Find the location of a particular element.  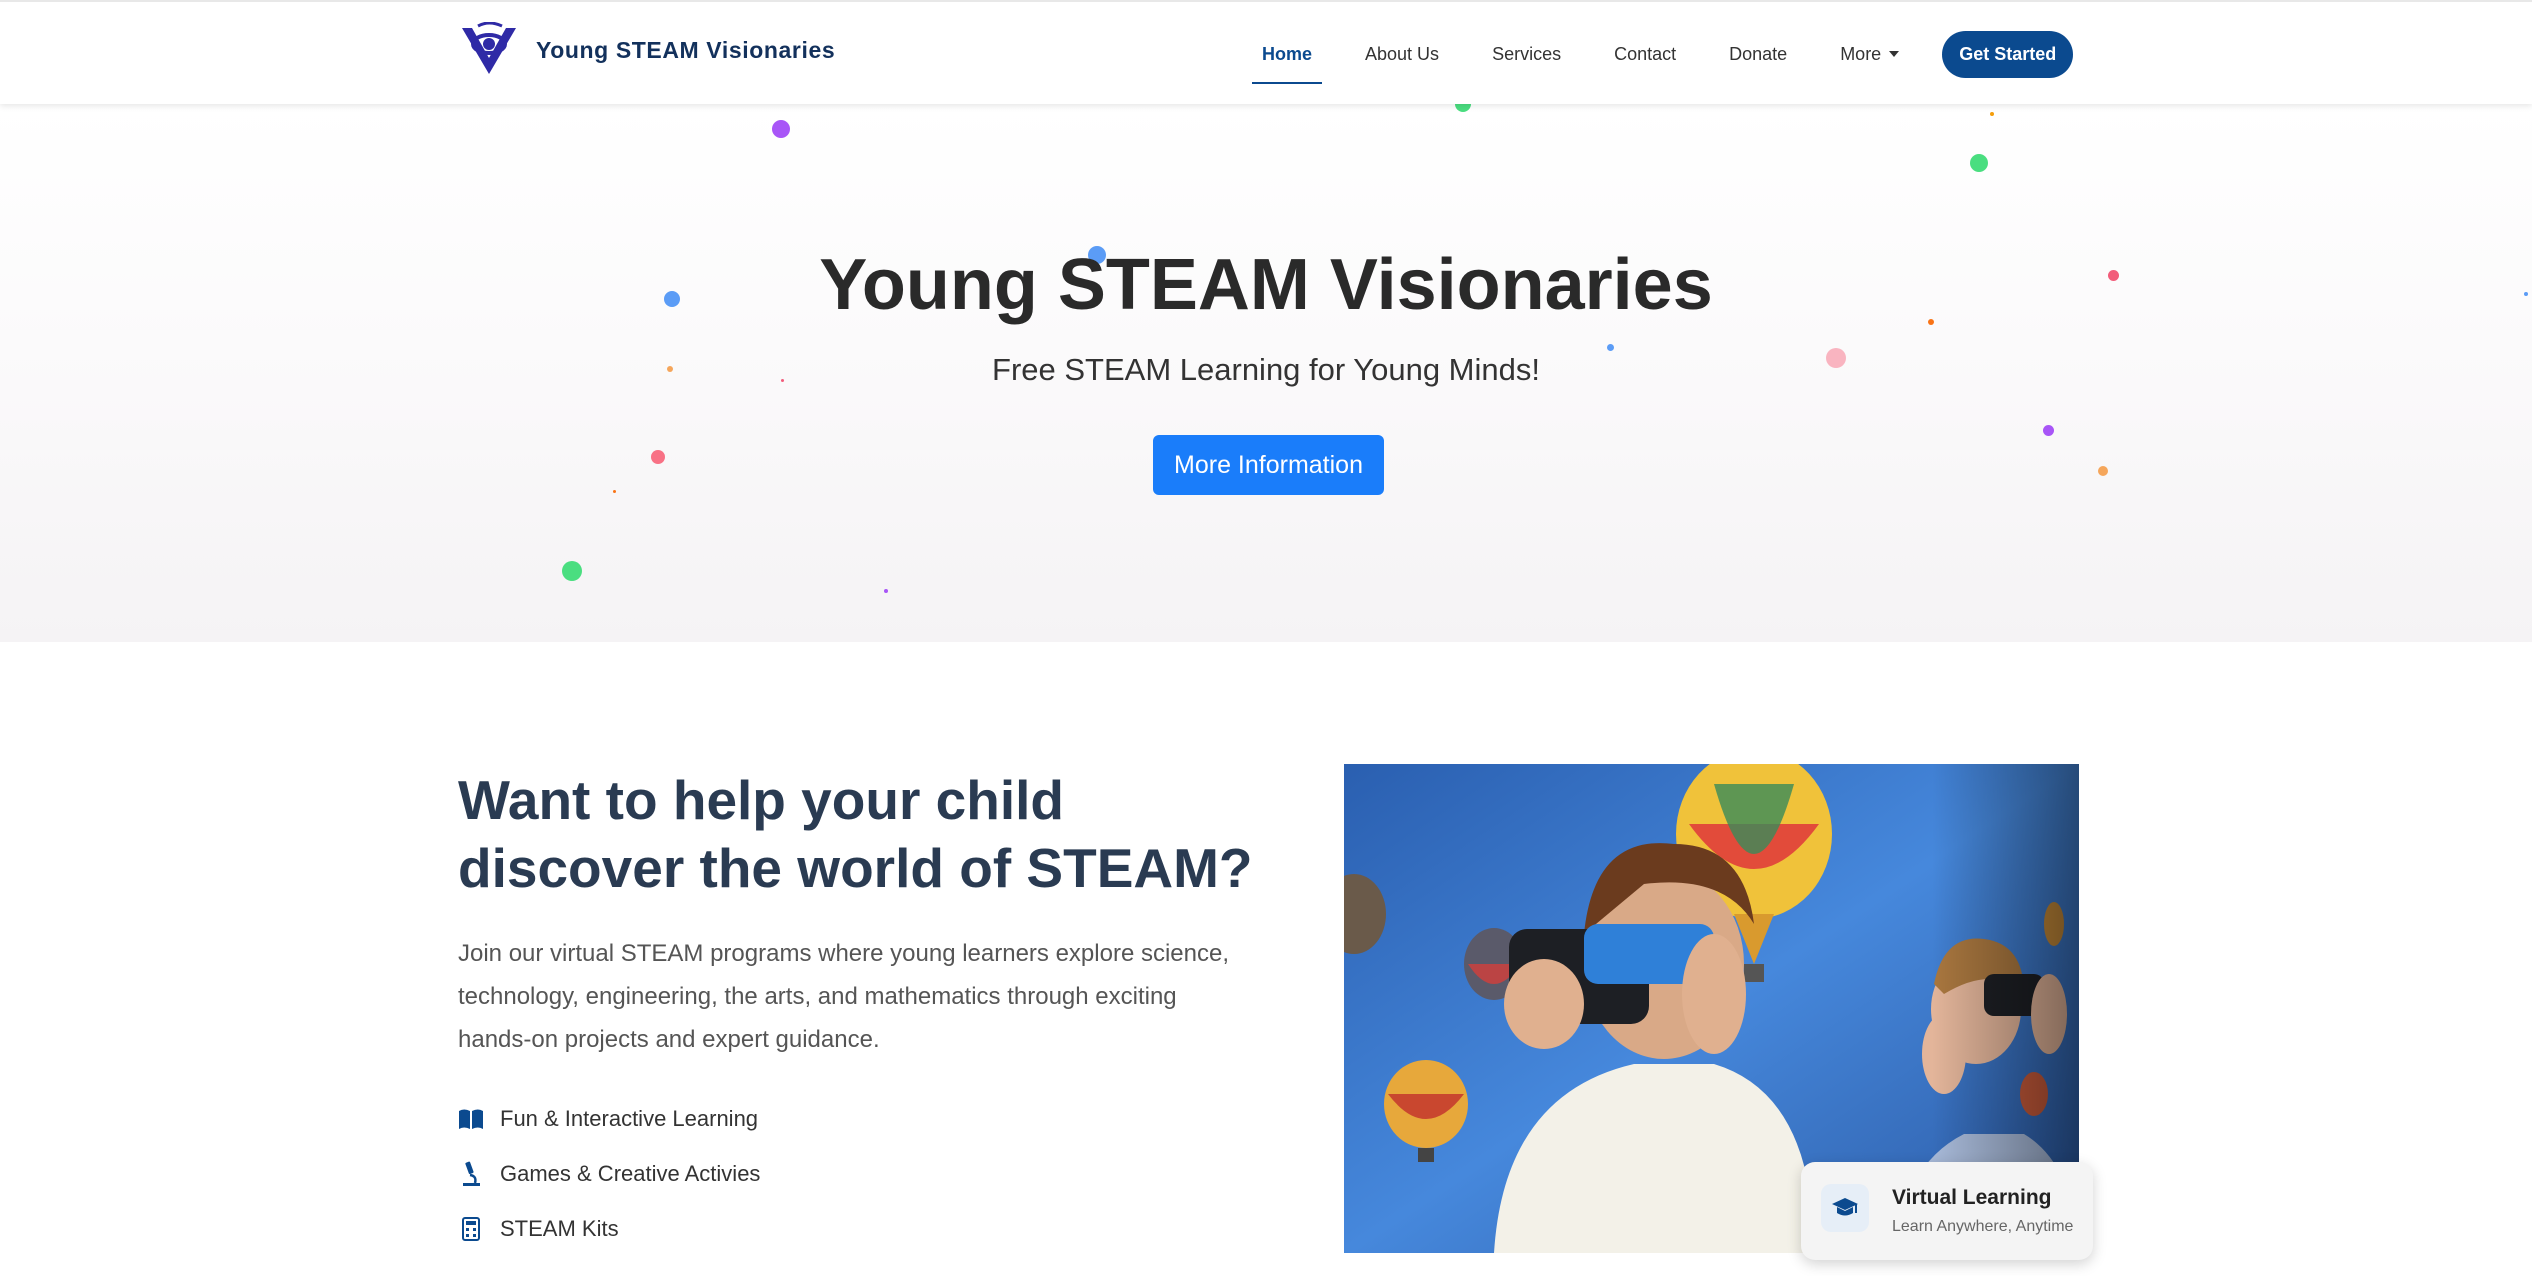

nav-more-dropdown: More is located at coordinates (1870, 54).